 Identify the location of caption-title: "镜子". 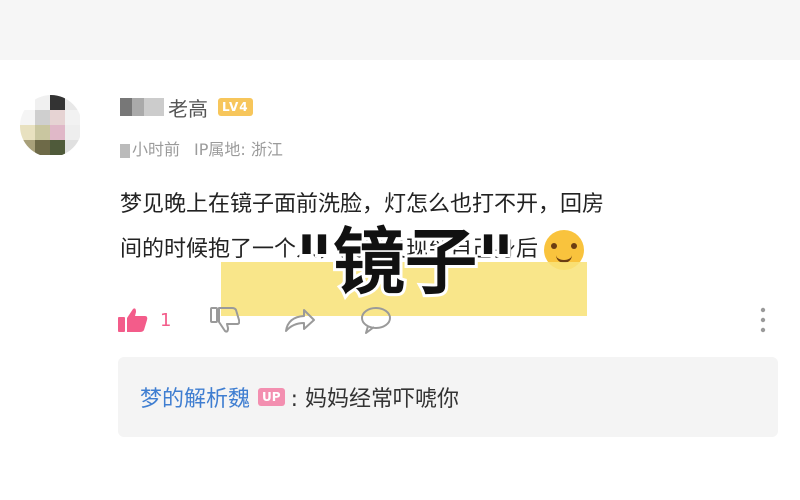
(404, 262).